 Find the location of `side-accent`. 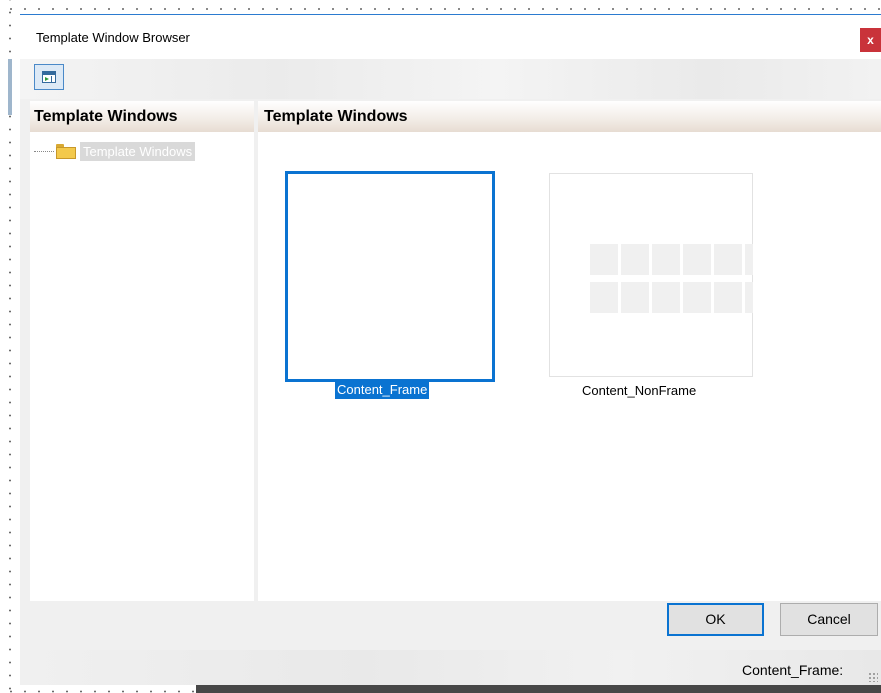

side-accent is located at coordinates (10, 87).